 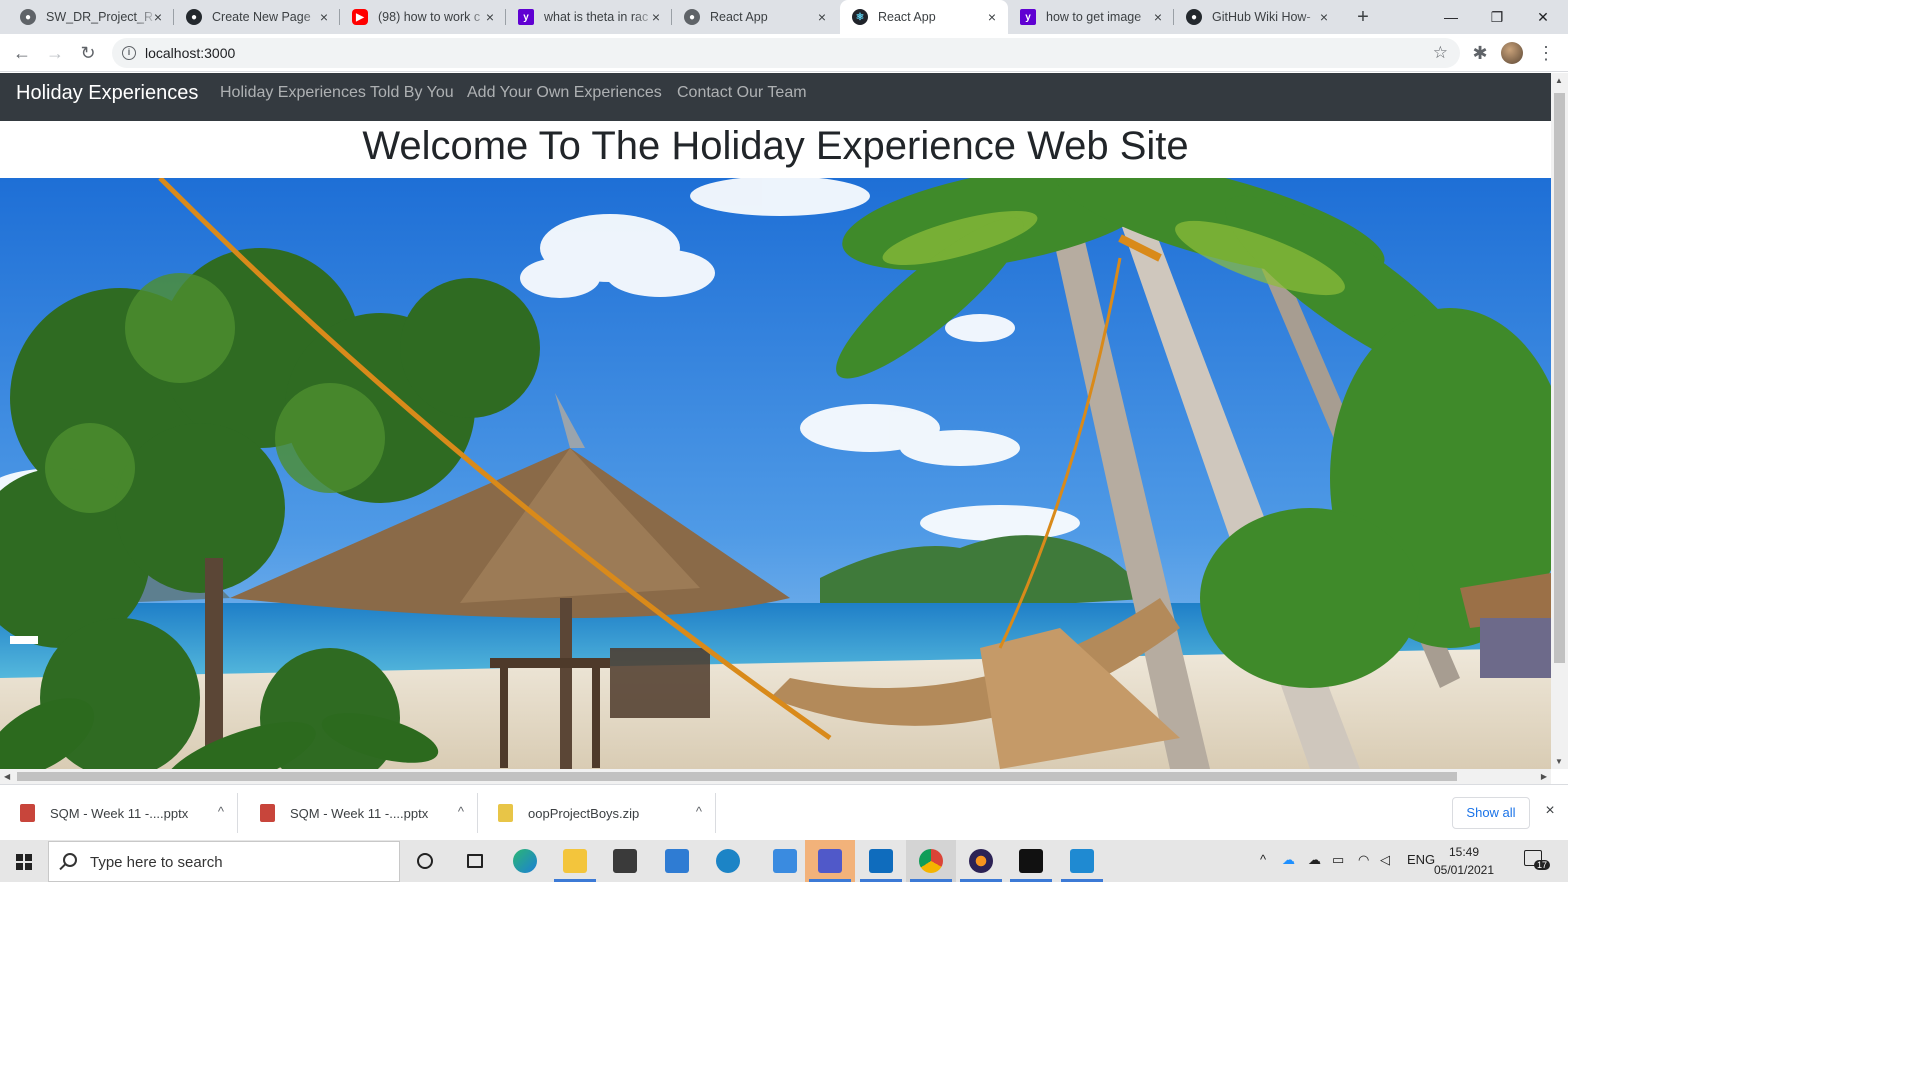 What do you see at coordinates (677, 861) in the screenshot?
I see `mail-button` at bounding box center [677, 861].